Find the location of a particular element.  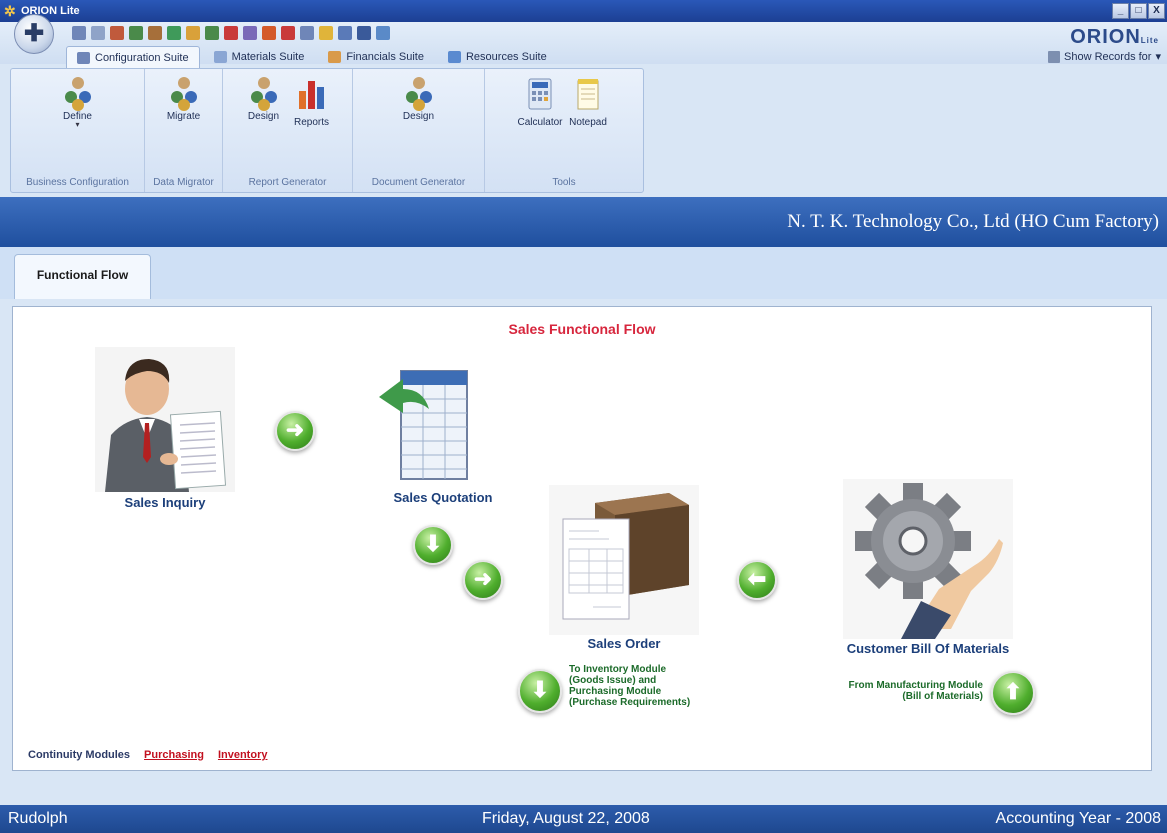

status-accounting-year: Accounting Year - 2008 is located at coordinates (1078, 818).